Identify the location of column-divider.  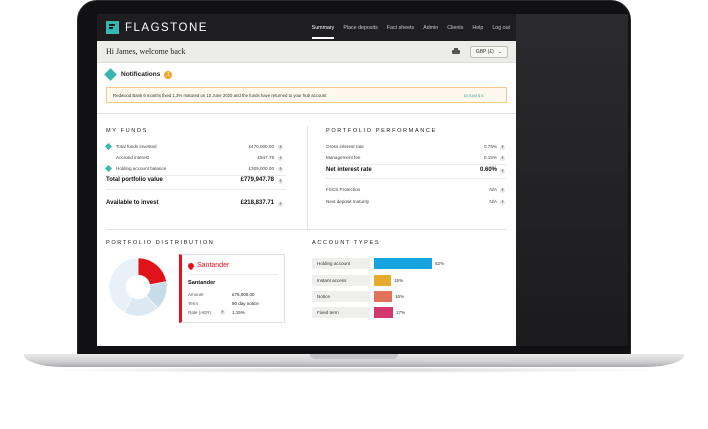
(307, 178).